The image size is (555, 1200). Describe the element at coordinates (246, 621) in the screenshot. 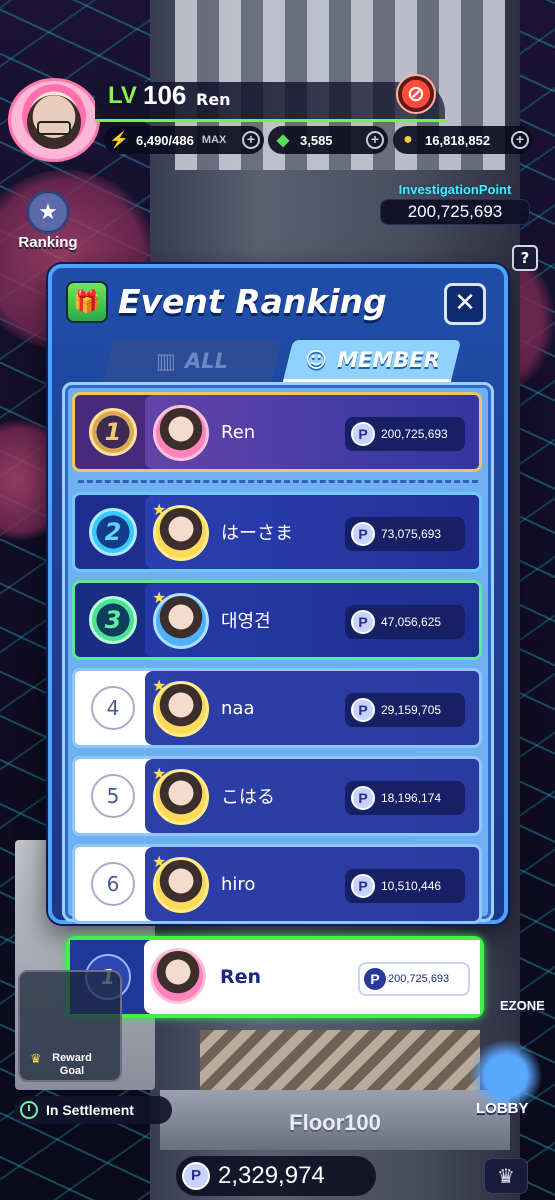

I see `player-name: 대영견` at that location.